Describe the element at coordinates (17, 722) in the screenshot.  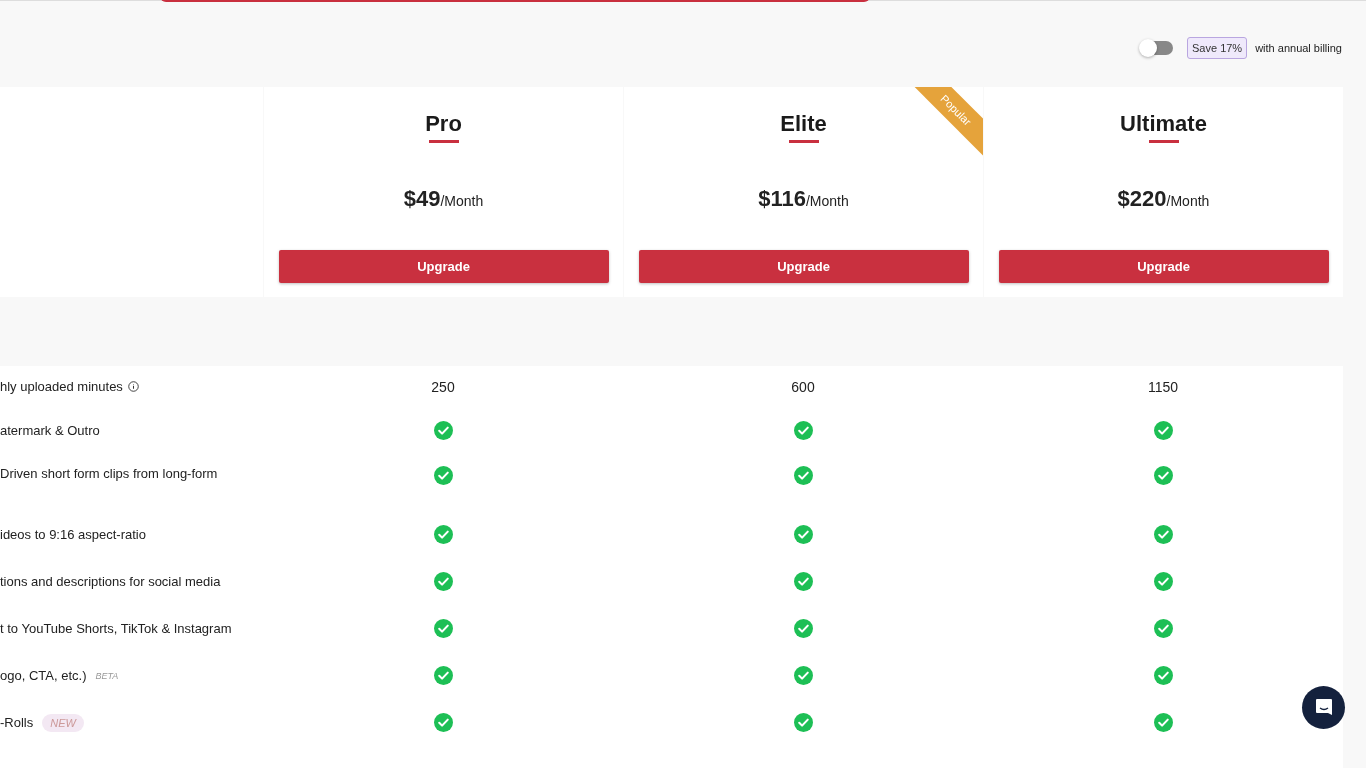
I see `feature-label: -Rolls` at that location.